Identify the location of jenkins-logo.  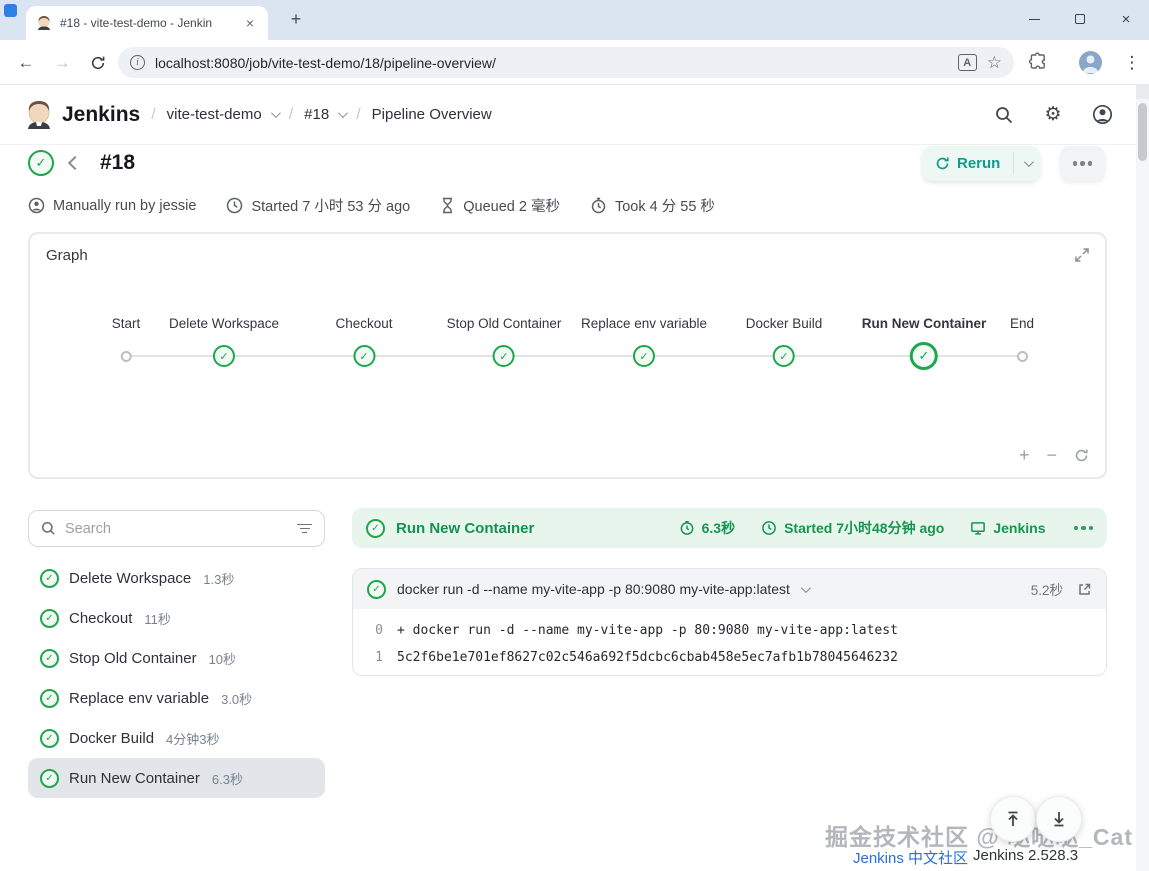
(39, 115).